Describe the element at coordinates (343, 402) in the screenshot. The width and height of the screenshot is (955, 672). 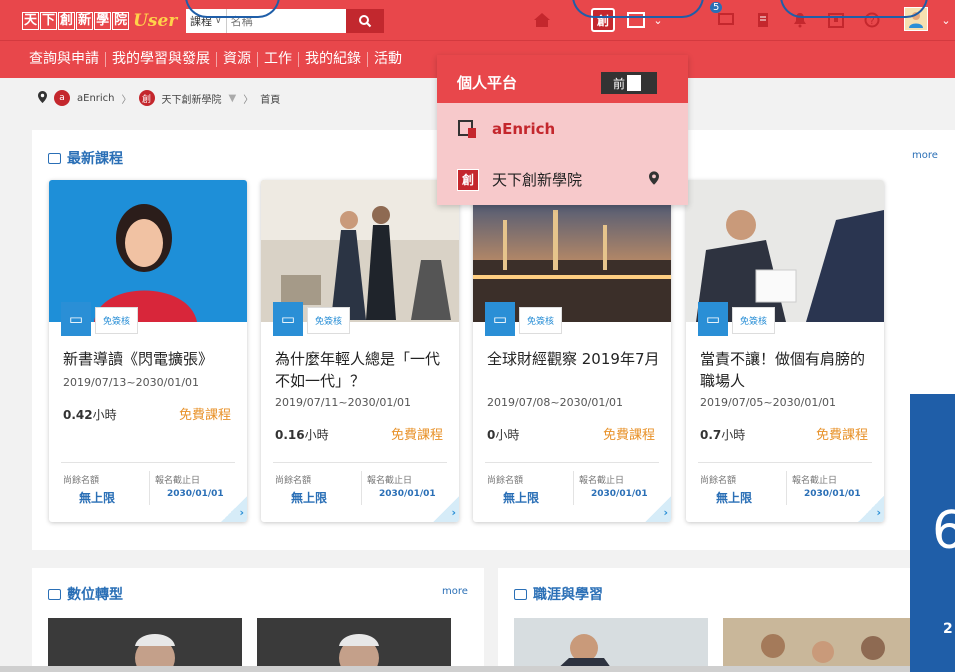
I see `course-date: 2019/07/11~2030/01/01` at that location.